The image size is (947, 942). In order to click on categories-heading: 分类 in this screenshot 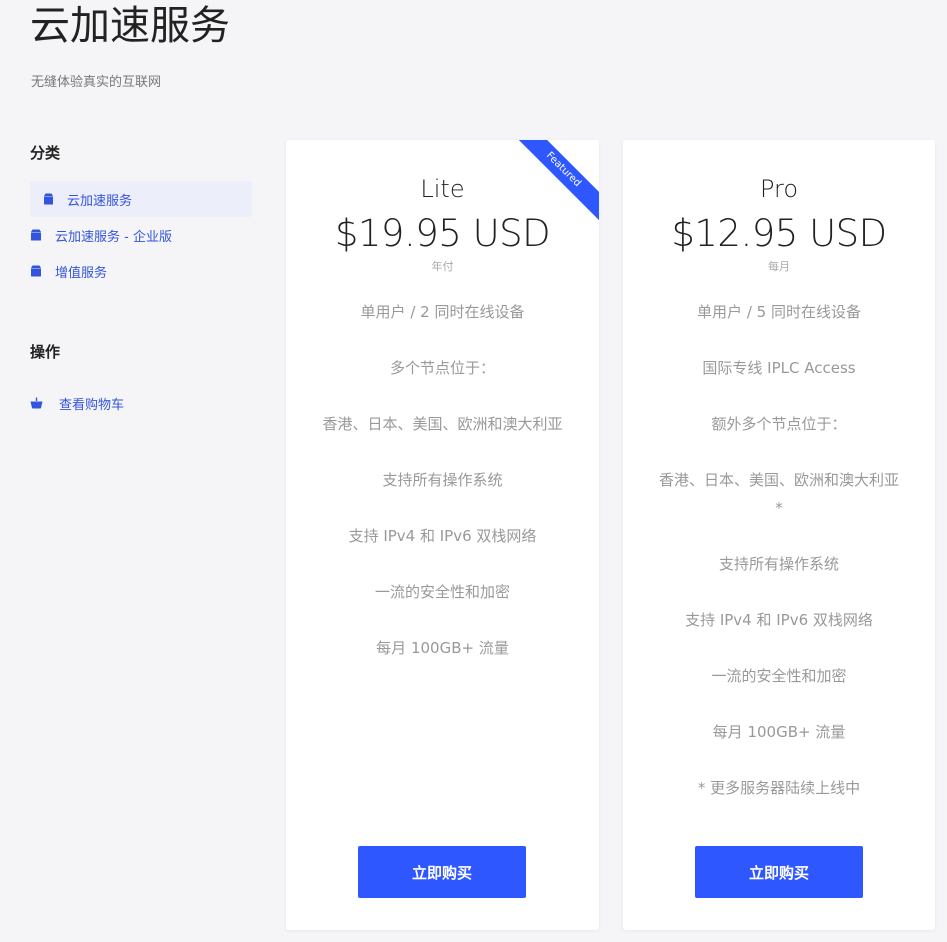, I will do `click(45, 153)`.